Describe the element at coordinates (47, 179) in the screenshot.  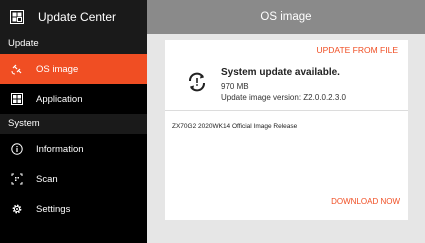
I see `sidebar-item-label: Scan` at that location.